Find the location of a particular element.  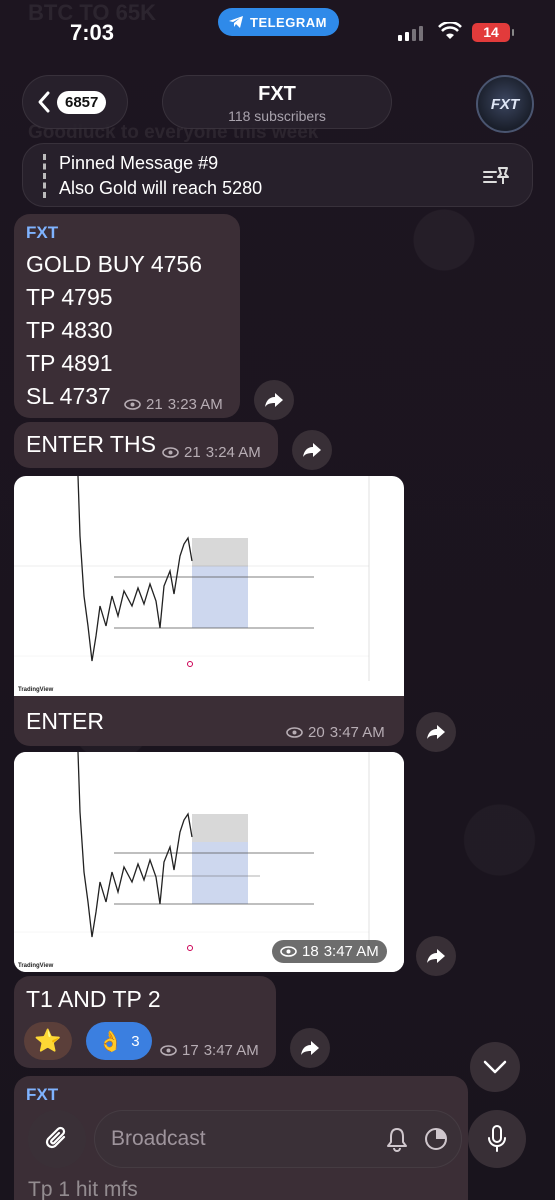

cellular-signal-icon is located at coordinates (410, 33).